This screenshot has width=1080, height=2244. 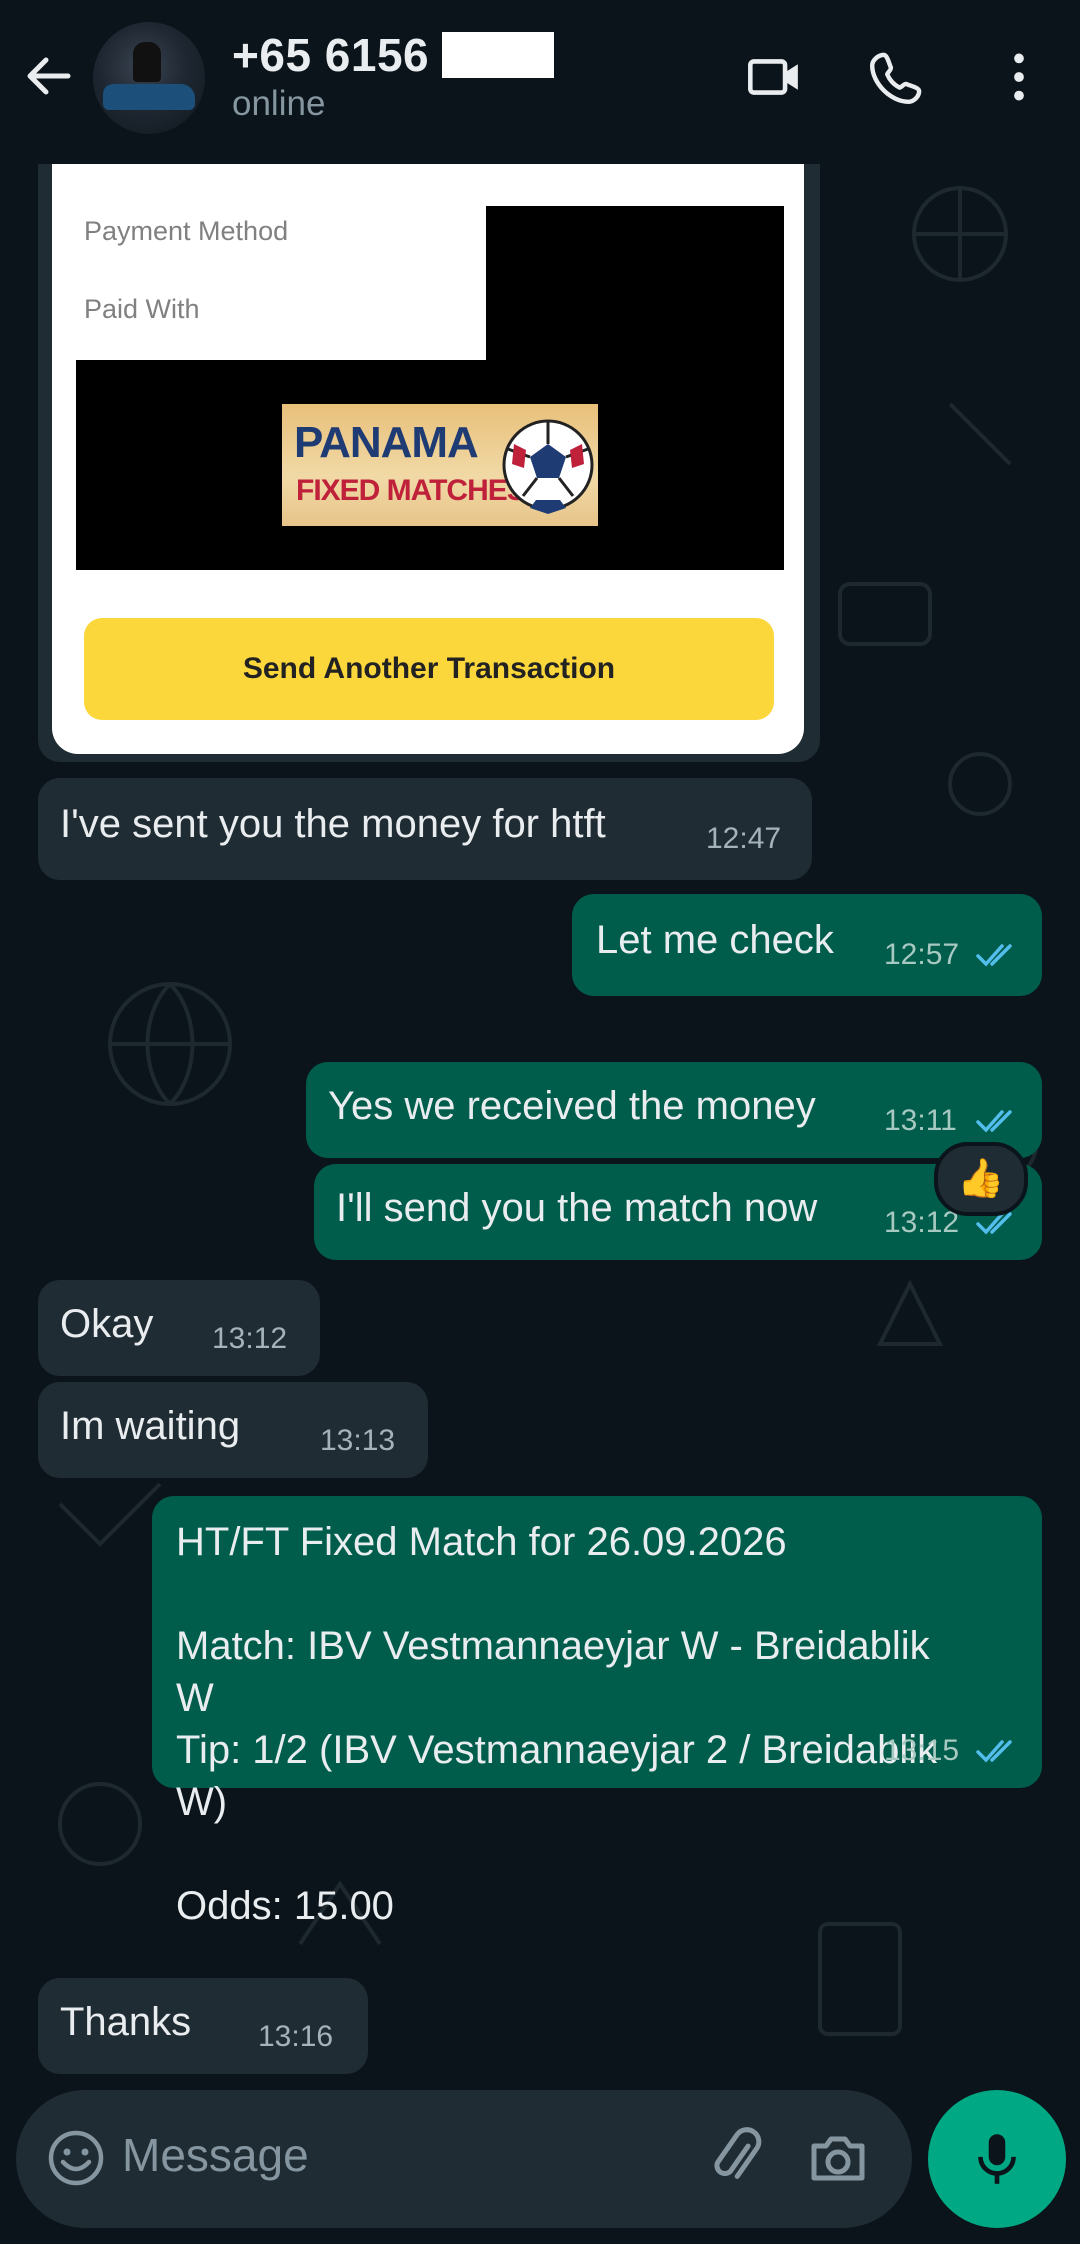 I want to click on message-text: Thanks, so click(x=126, y=2022).